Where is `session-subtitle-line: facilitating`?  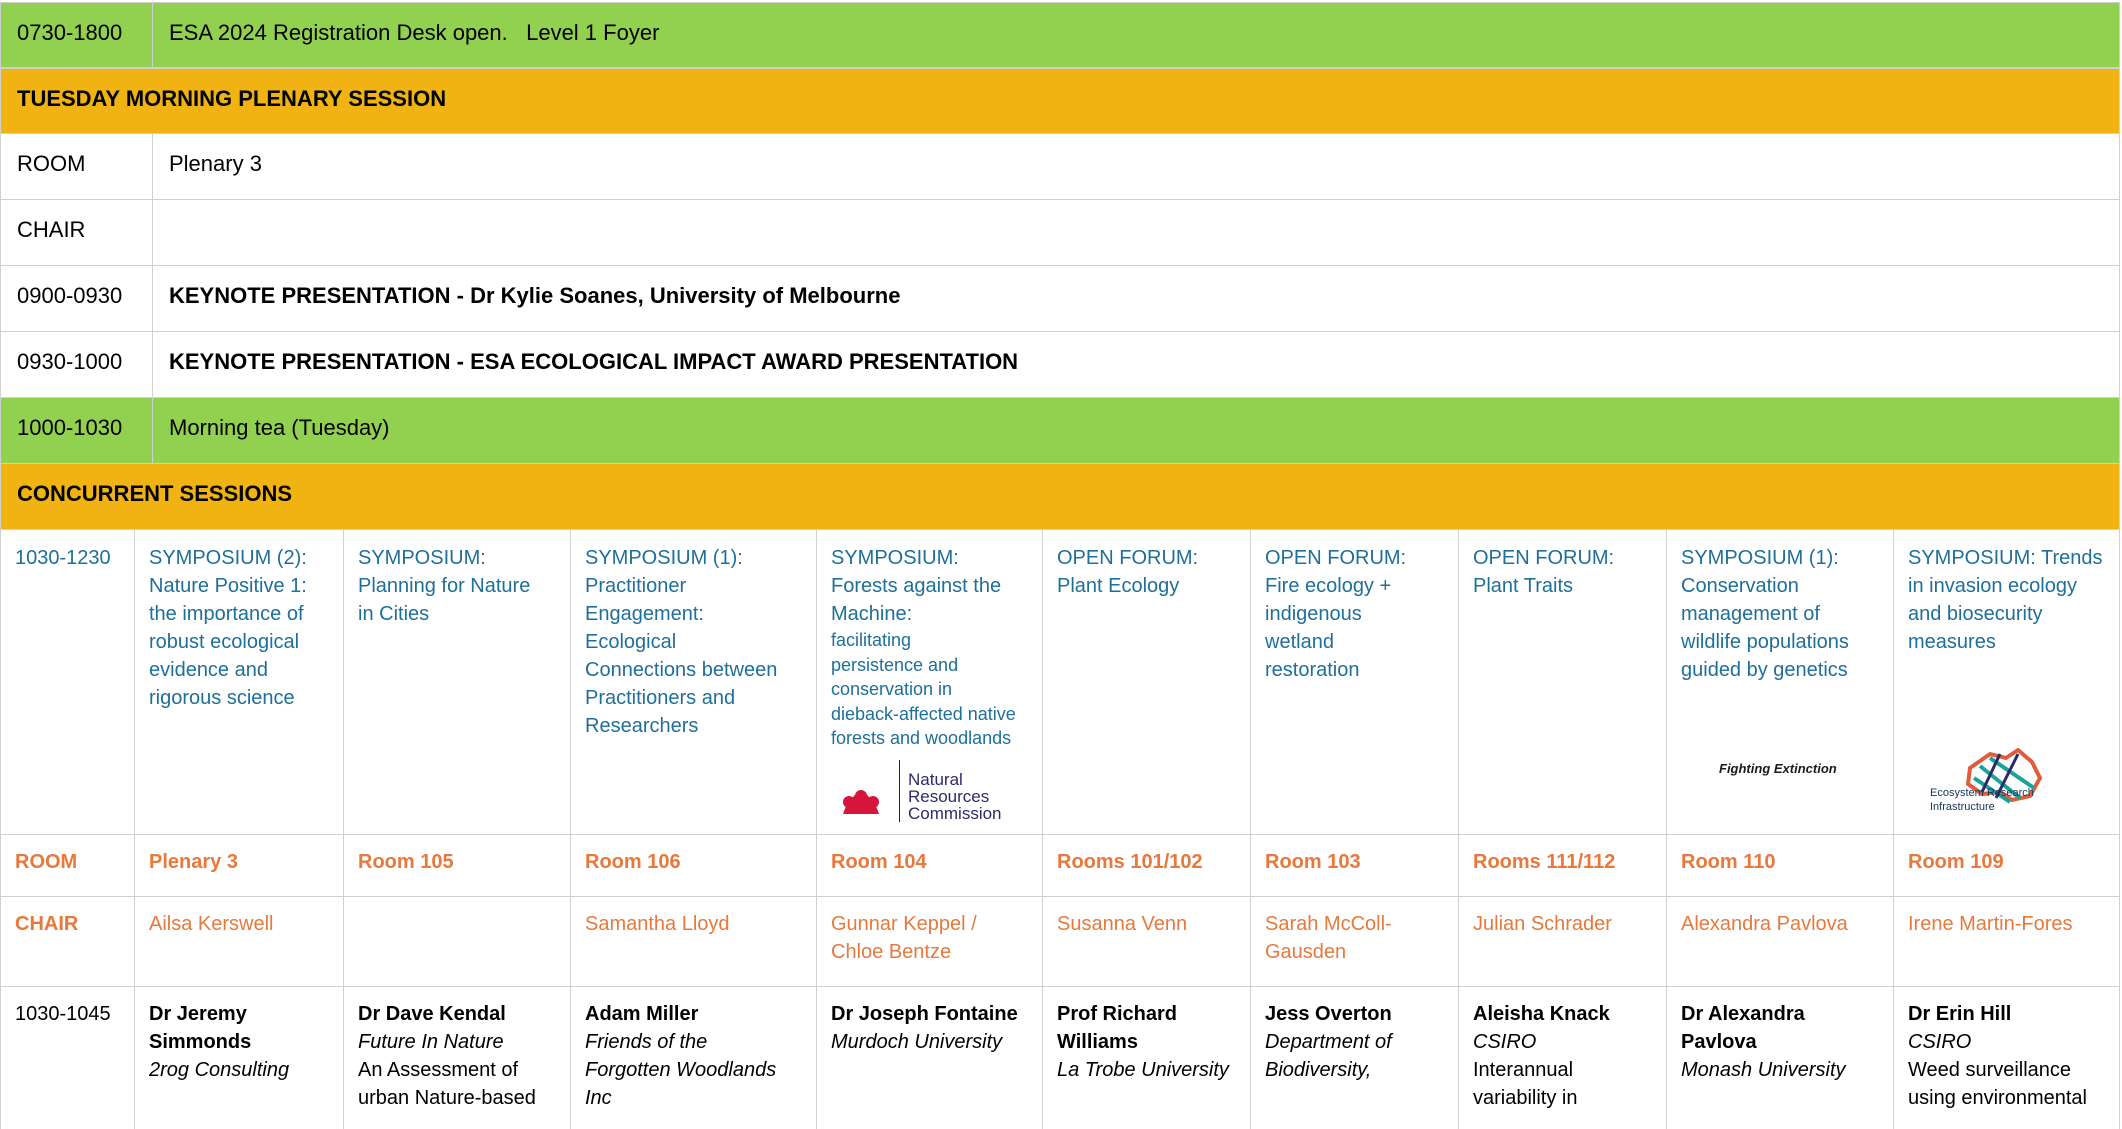 session-subtitle-line: facilitating is located at coordinates (871, 640).